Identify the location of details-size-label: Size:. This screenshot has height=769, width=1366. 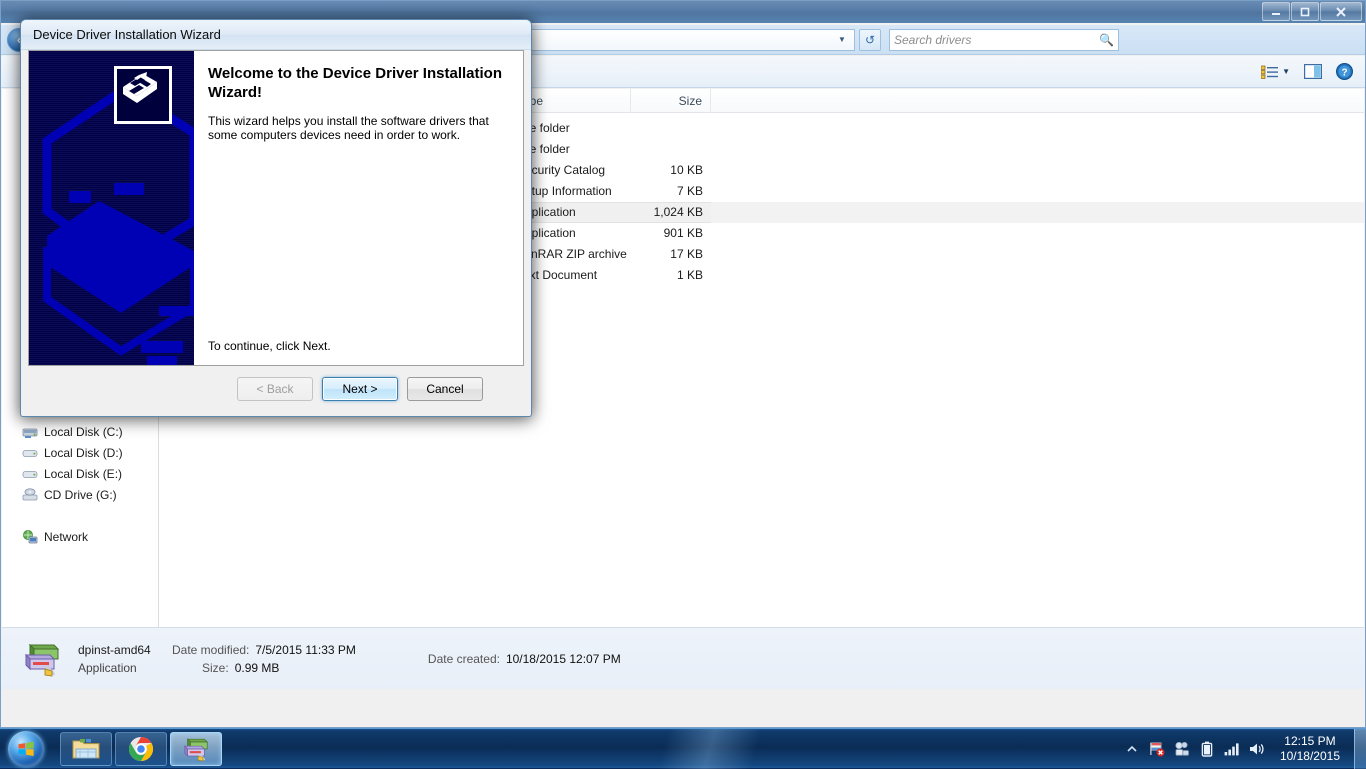
(215, 668).